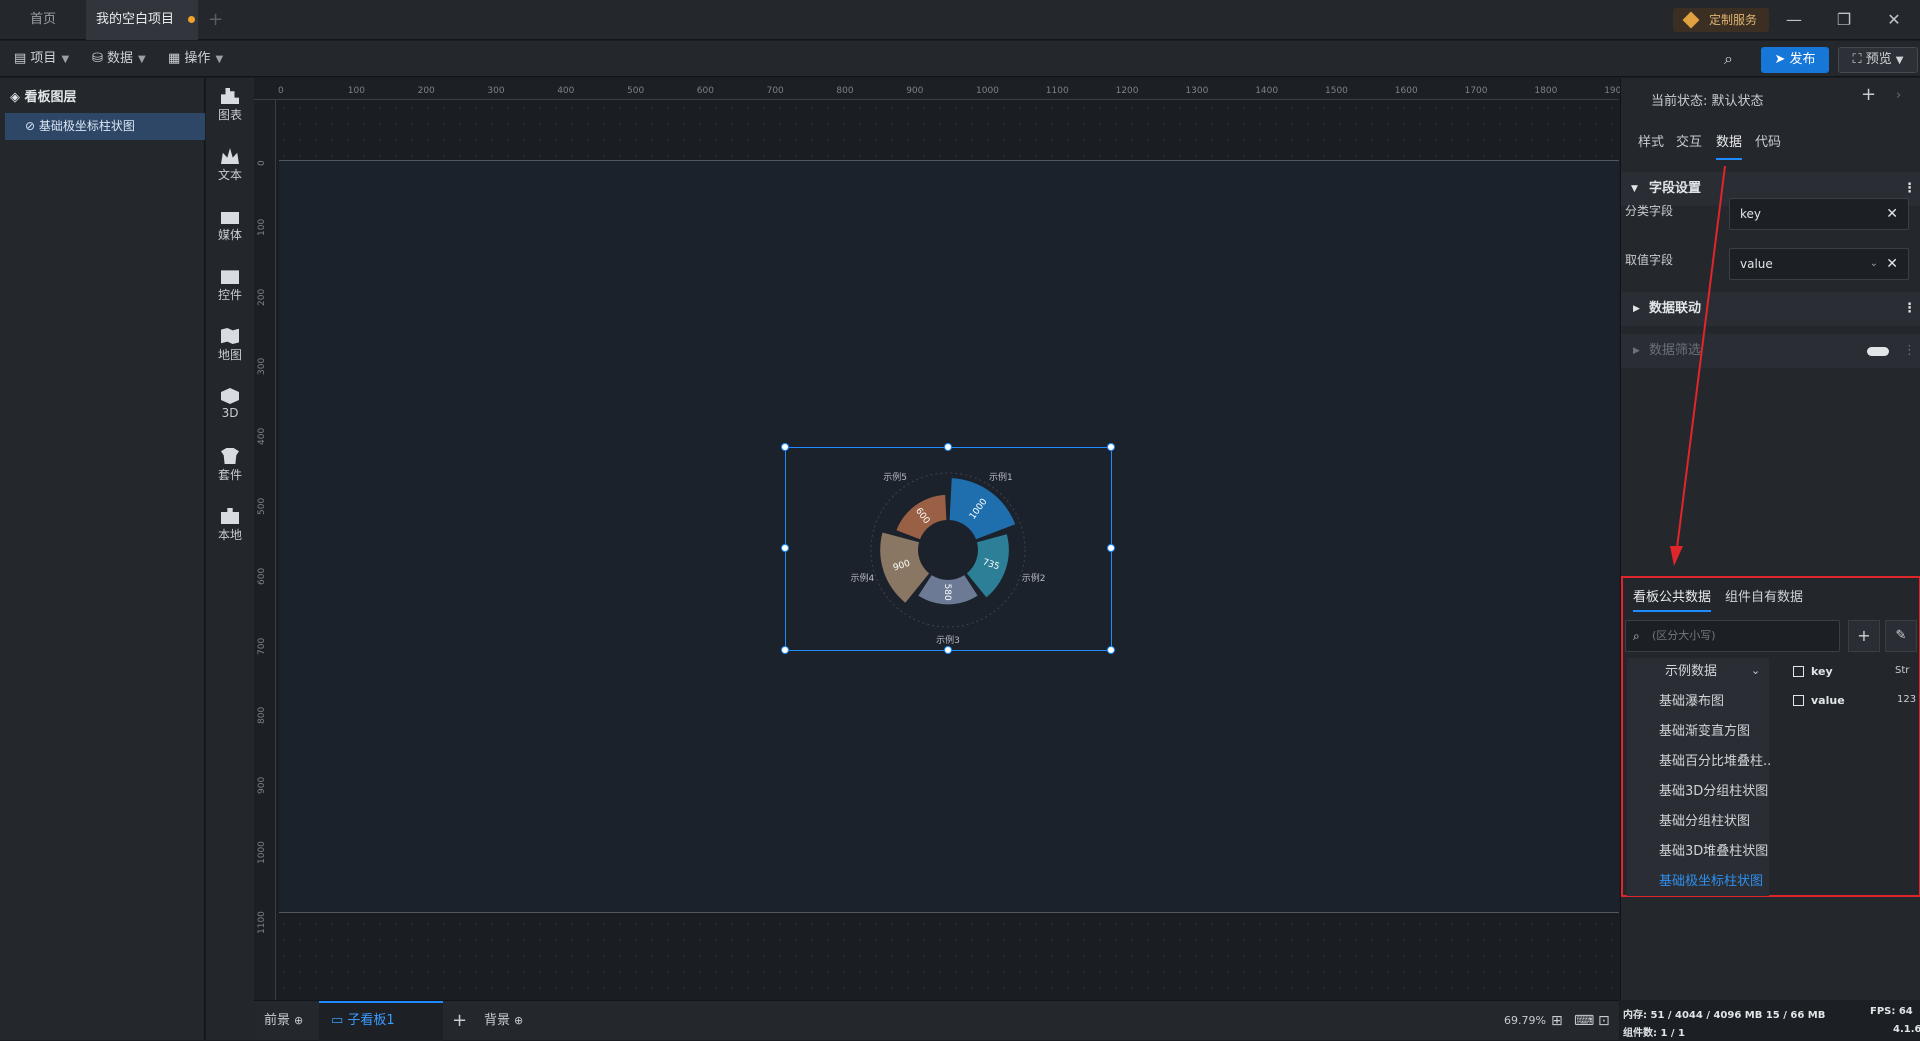 This screenshot has height=1041, width=1920. Describe the element at coordinates (100, 58) in the screenshot. I see `database-icon: ⛁` at that location.